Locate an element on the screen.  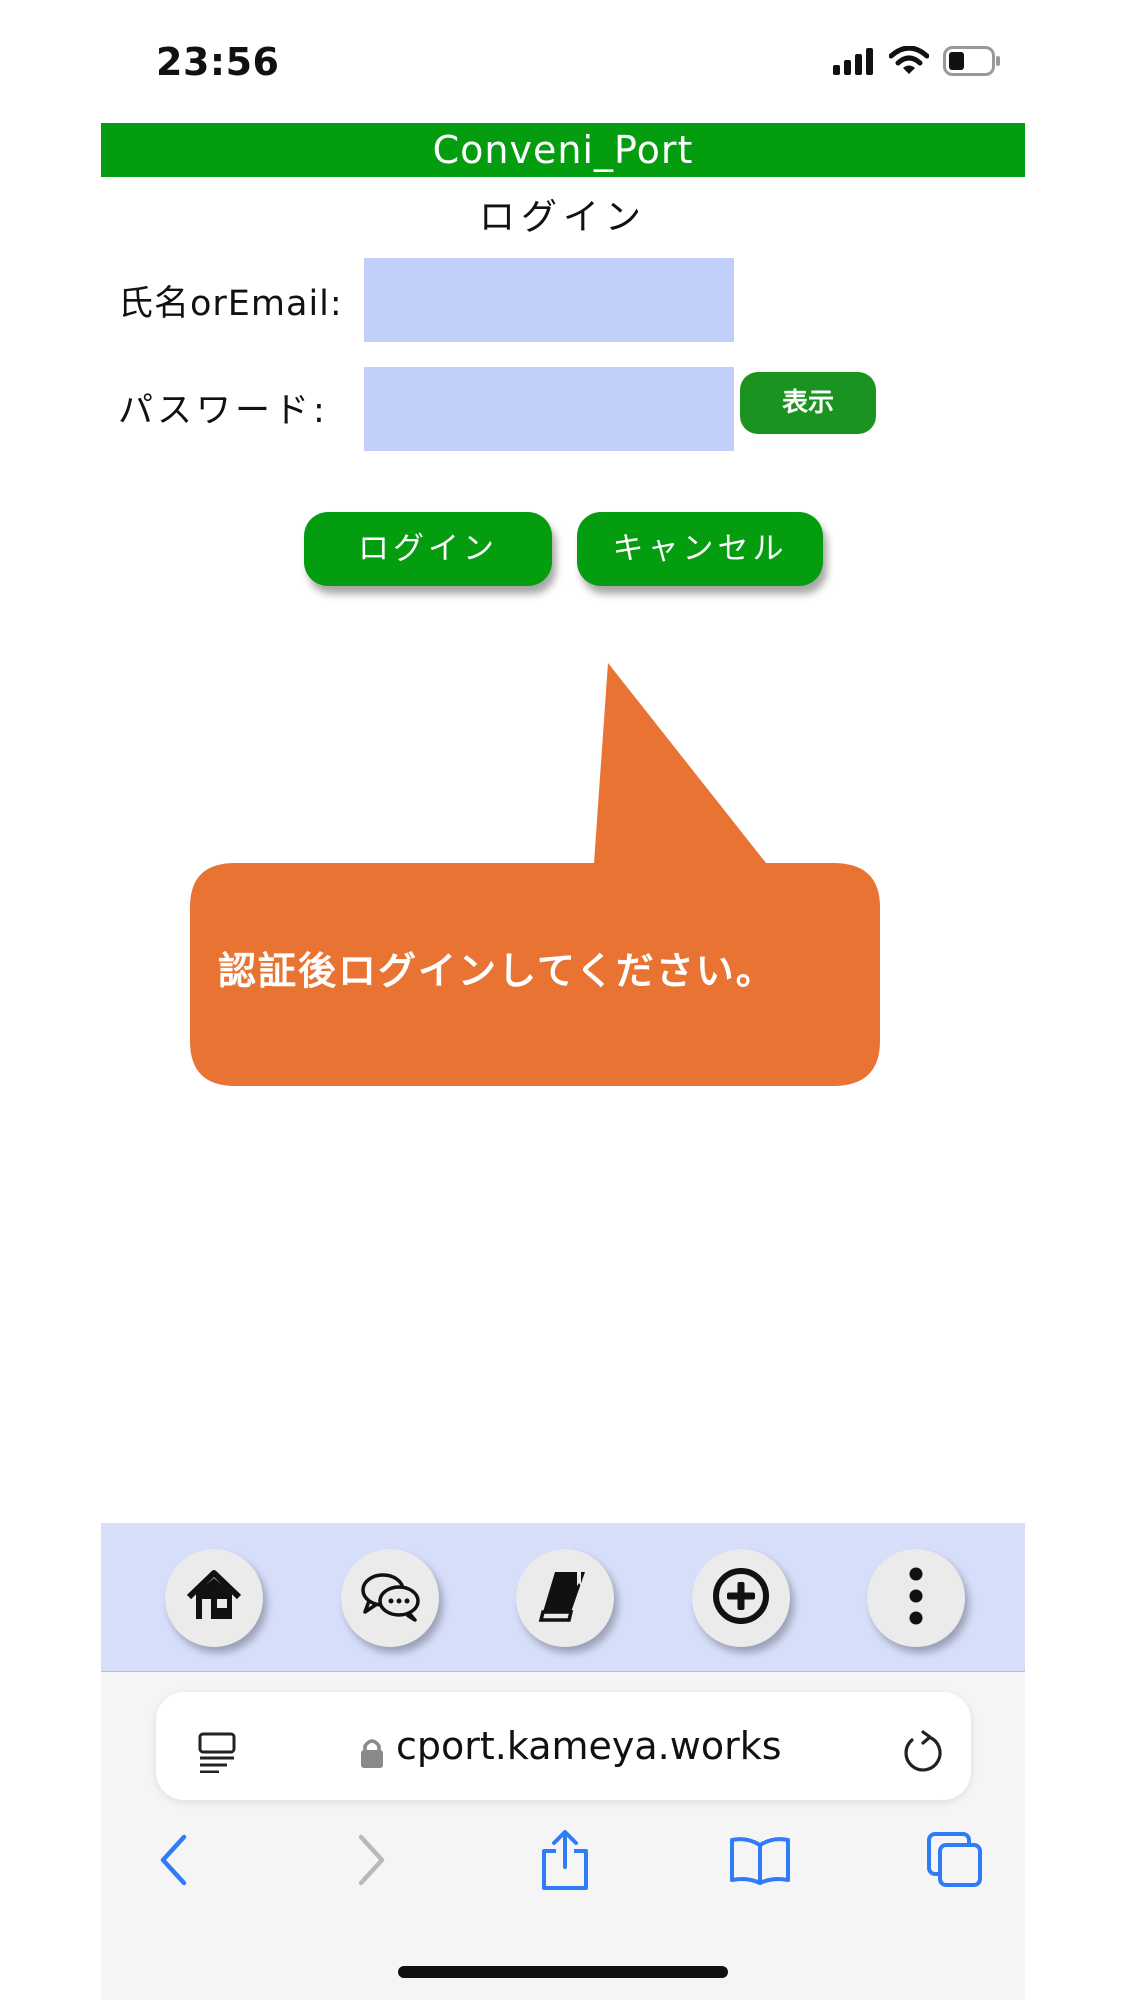
email-field is located at coordinates (549, 300).